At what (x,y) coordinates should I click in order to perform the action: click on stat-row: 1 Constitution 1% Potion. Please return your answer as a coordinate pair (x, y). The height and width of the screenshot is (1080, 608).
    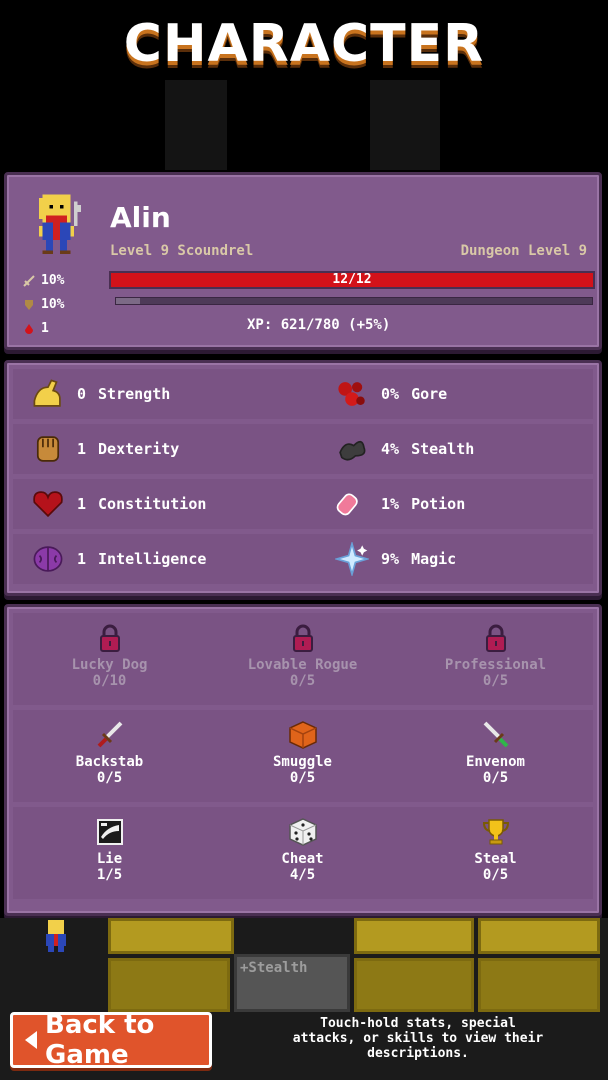
    Looking at the image, I should click on (303, 504).